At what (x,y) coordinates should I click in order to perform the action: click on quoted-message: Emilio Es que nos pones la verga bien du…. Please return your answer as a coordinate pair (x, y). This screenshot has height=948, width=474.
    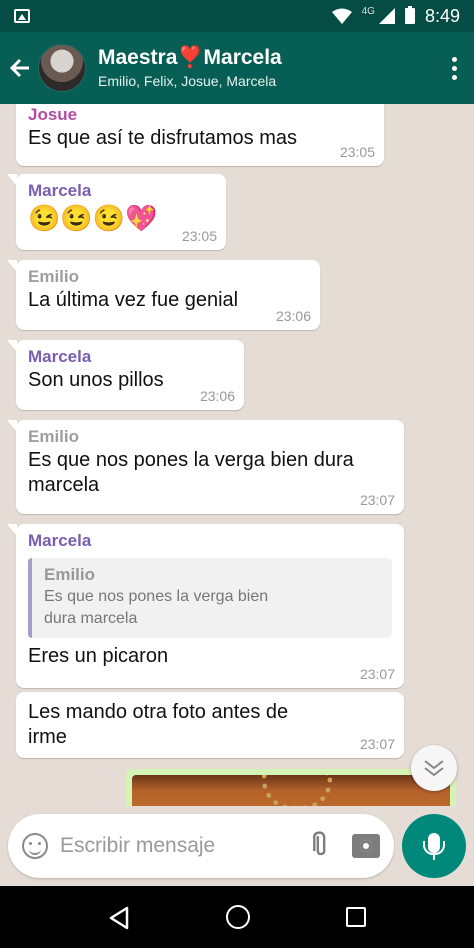
    Looking at the image, I should click on (210, 598).